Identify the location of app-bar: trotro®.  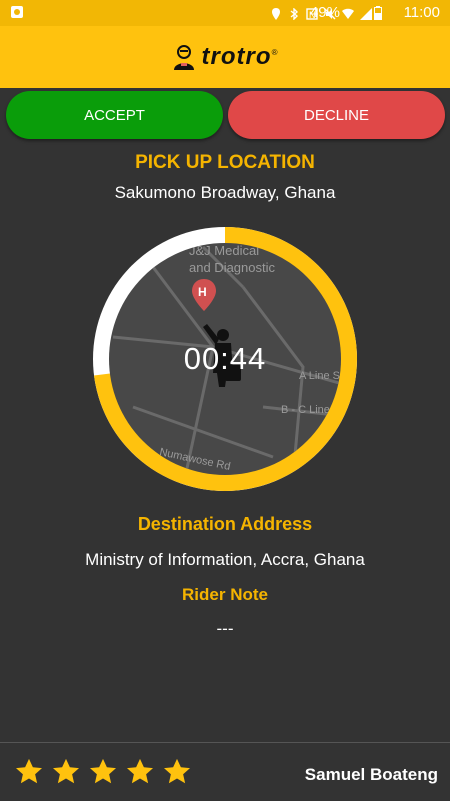
(225, 57).